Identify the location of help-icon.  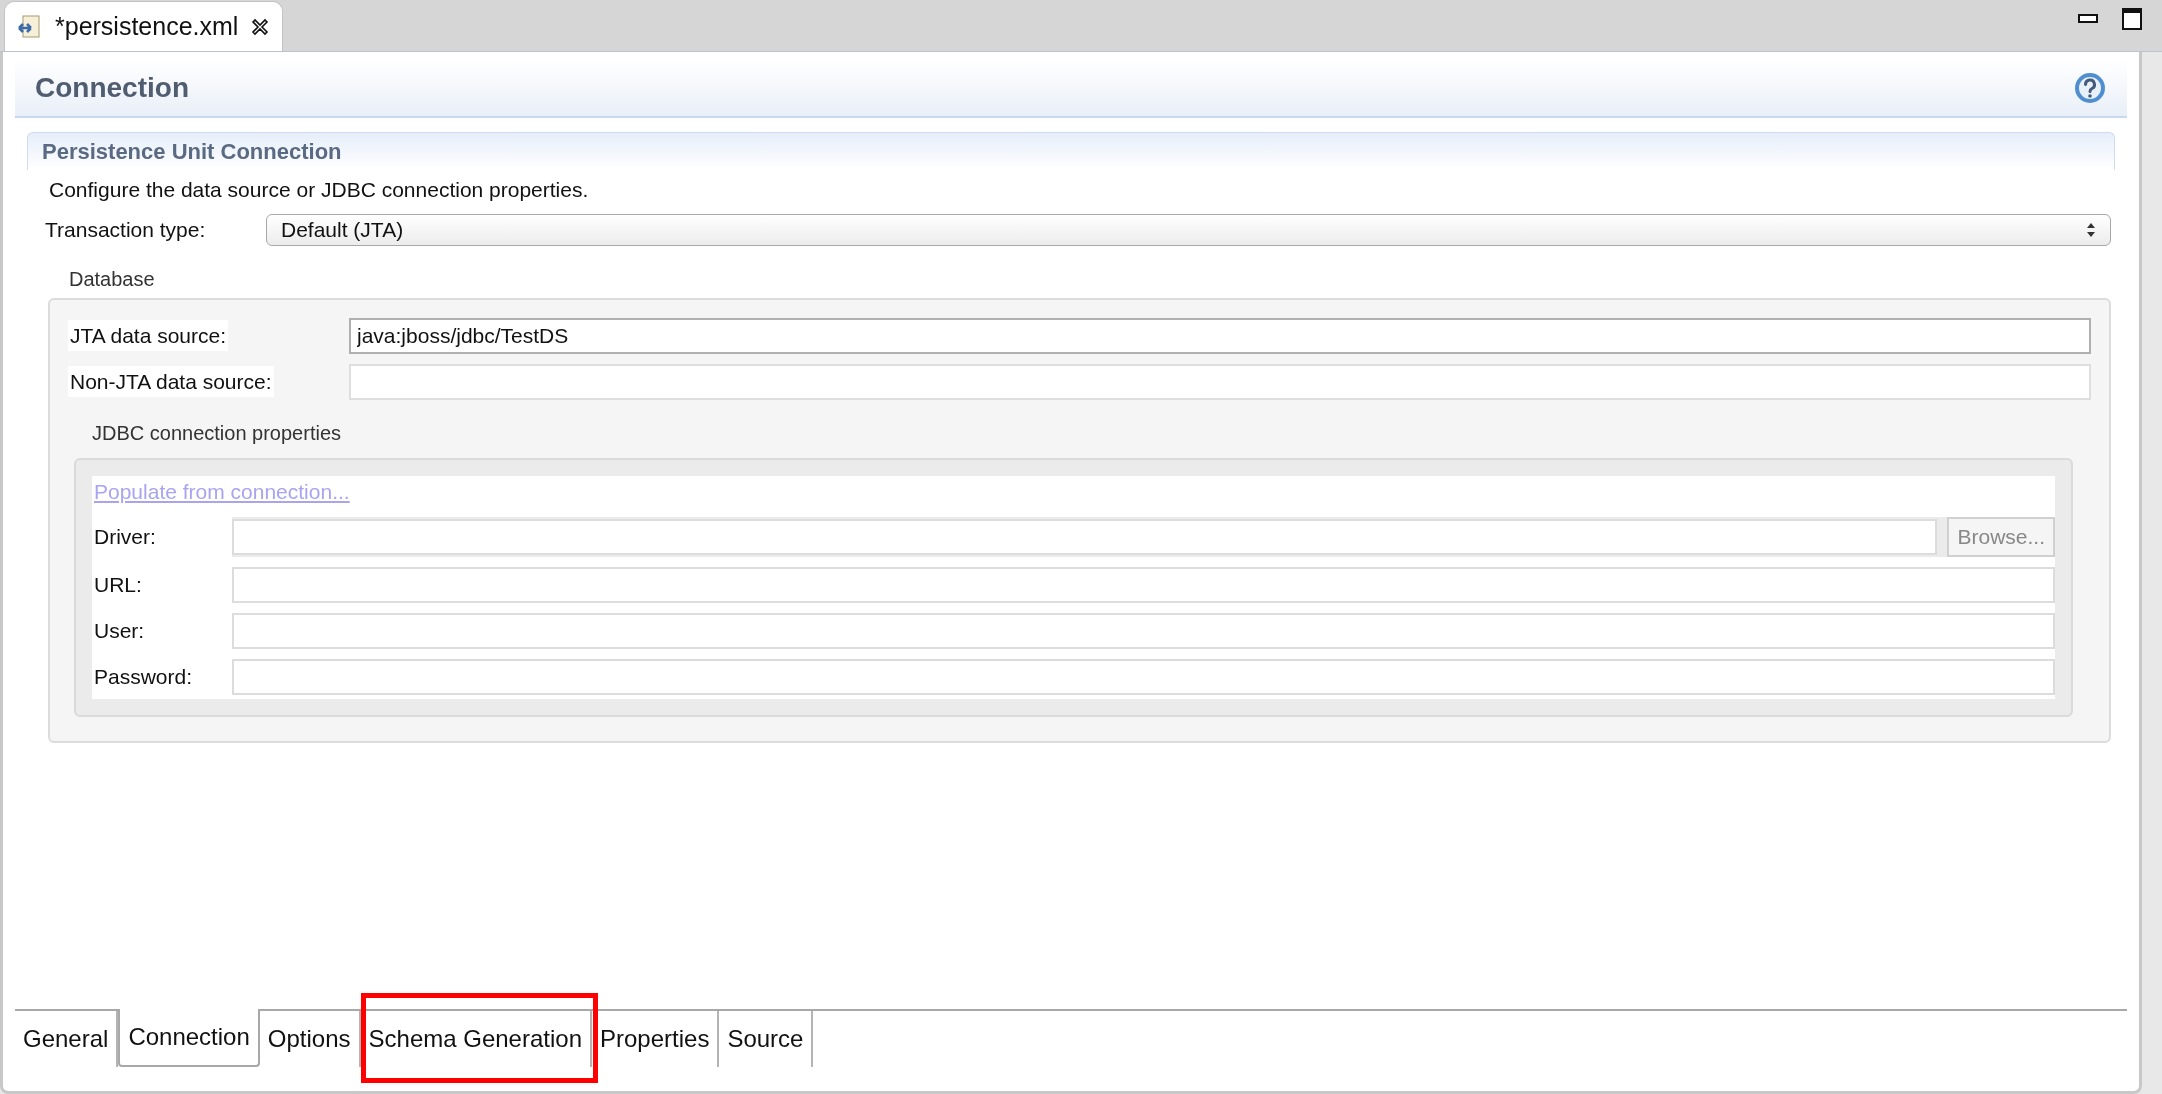
(2090, 88).